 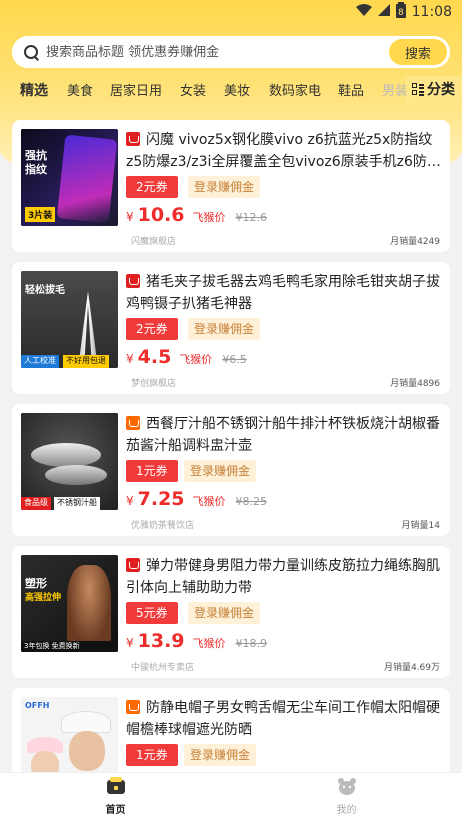 What do you see at coordinates (69, 177) in the screenshot?
I see `product-image: 强抗 指纹 3片装` at bounding box center [69, 177].